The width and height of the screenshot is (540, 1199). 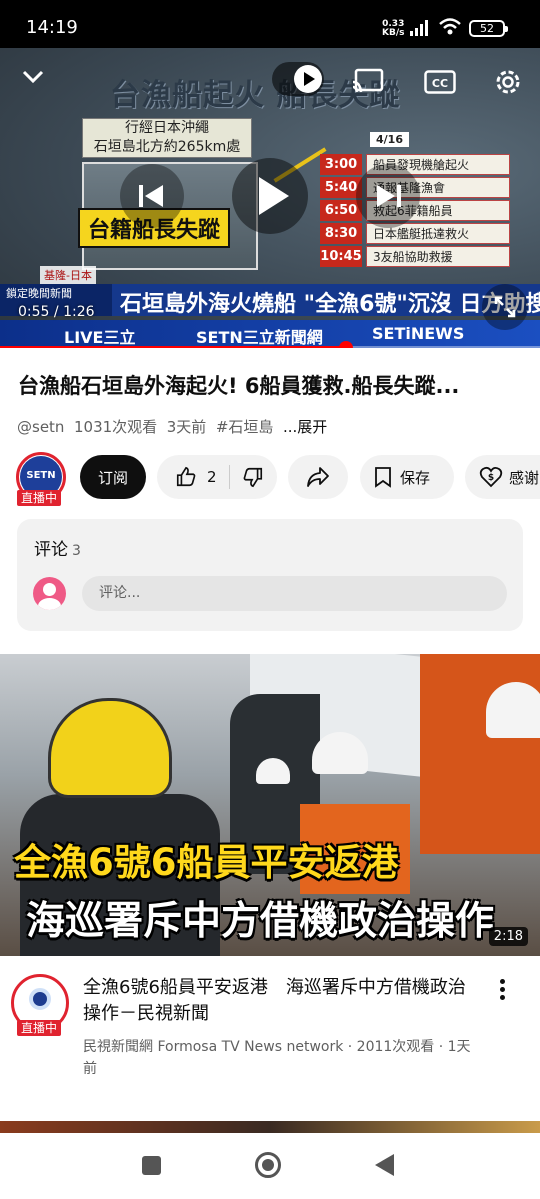 What do you see at coordinates (415, 233) in the screenshot?
I see `timeline-row: 8:30 日本艦艇抵達救火` at bounding box center [415, 233].